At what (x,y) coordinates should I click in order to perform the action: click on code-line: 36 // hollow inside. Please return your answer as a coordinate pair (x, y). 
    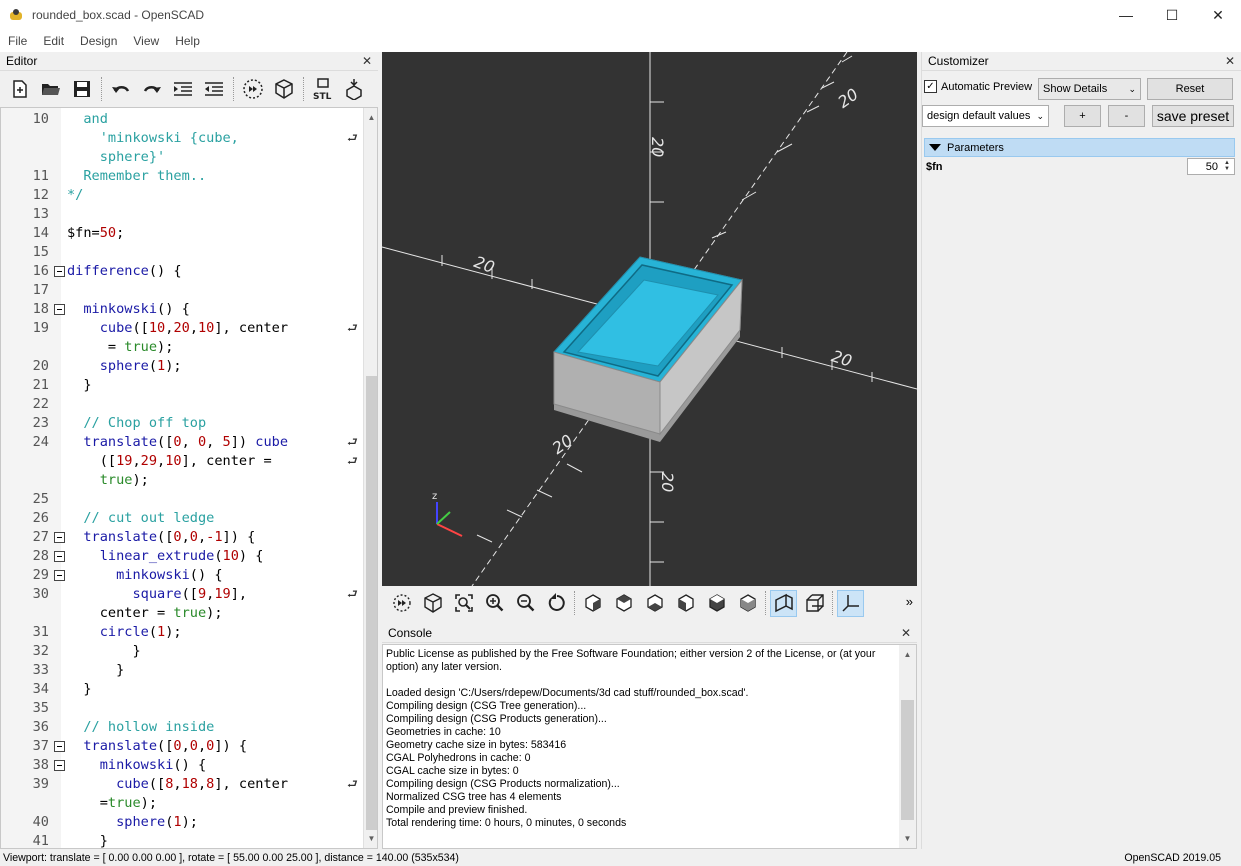
    Looking at the image, I should click on (182, 727).